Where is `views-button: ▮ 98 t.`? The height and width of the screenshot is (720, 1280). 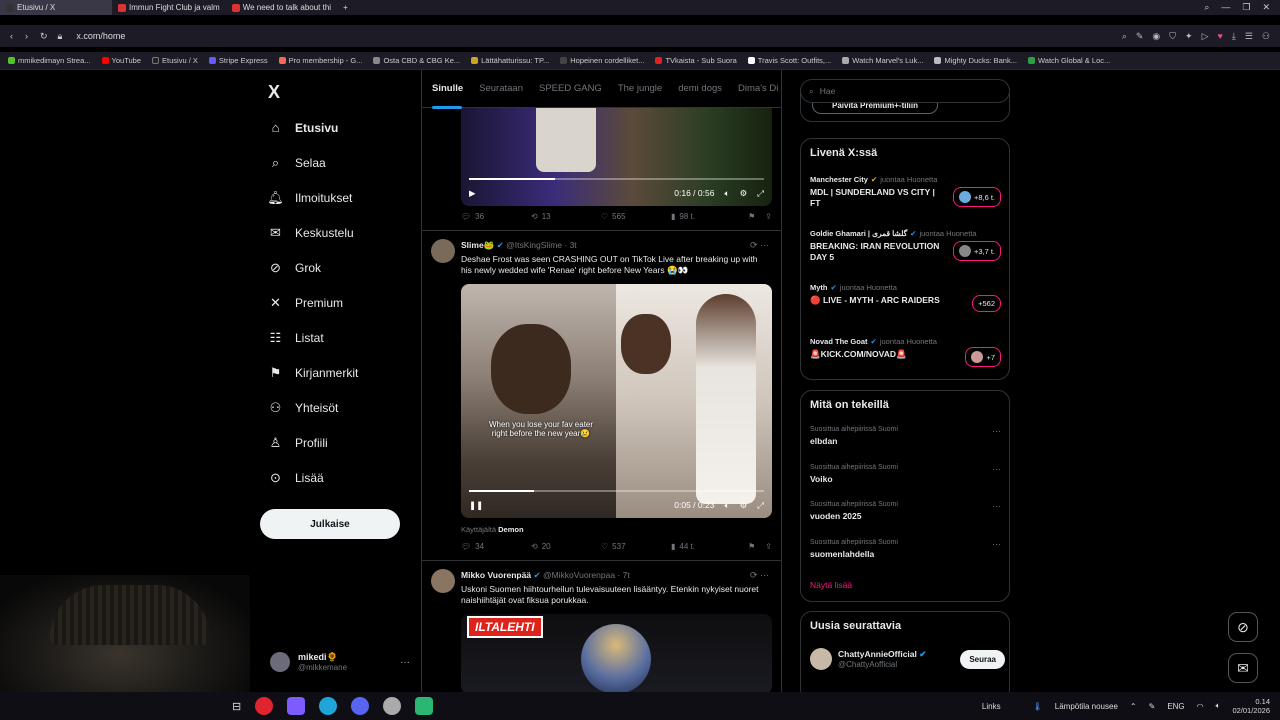 views-button: ▮ 98 t. is located at coordinates (706, 216).